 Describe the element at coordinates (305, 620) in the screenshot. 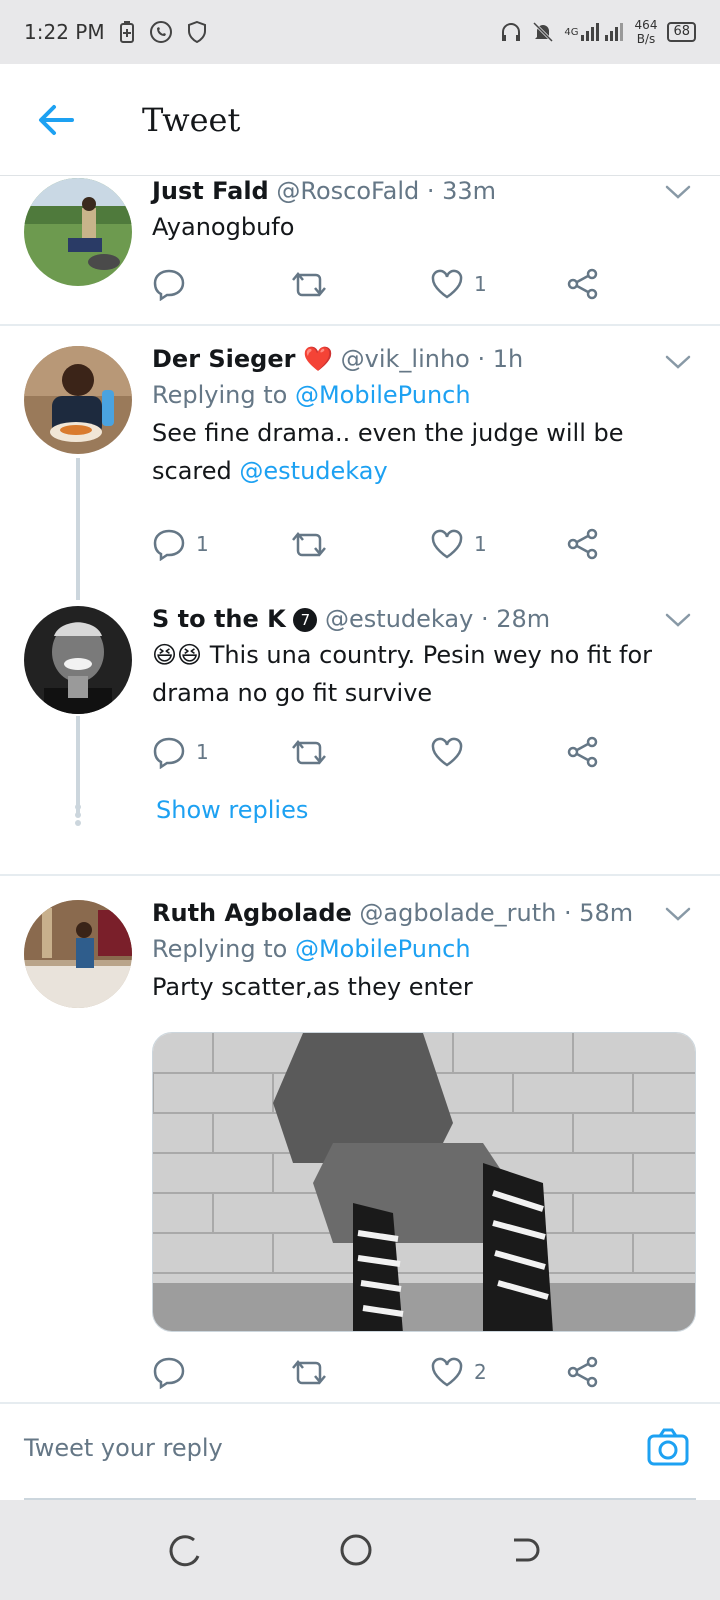

I see `number-badge: 7` at that location.